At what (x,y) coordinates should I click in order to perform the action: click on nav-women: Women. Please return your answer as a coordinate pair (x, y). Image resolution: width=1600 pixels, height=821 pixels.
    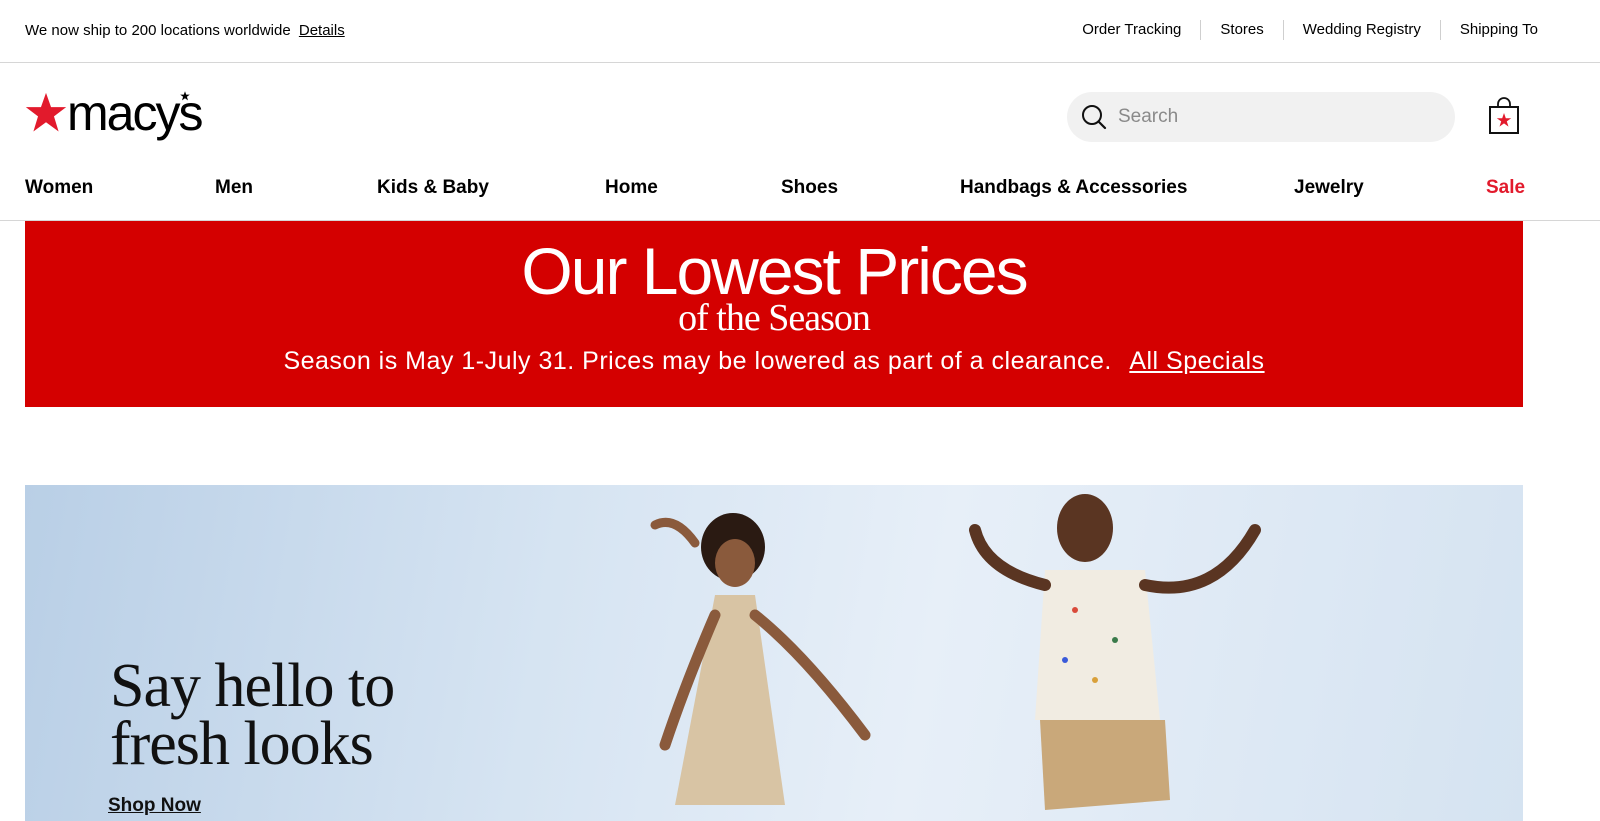
    Looking at the image, I should click on (59, 188).